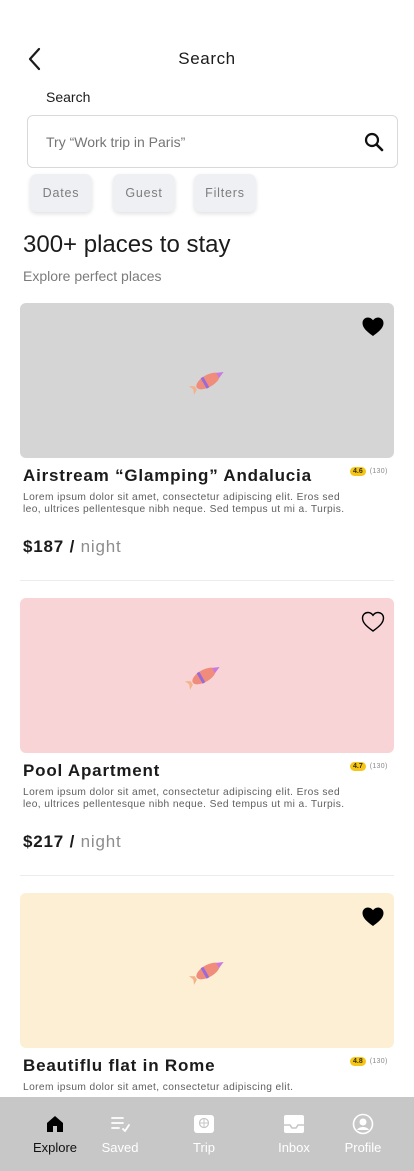 The width and height of the screenshot is (414, 1171). Describe the element at coordinates (294, 1147) in the screenshot. I see `nav-label: Inbox` at that location.